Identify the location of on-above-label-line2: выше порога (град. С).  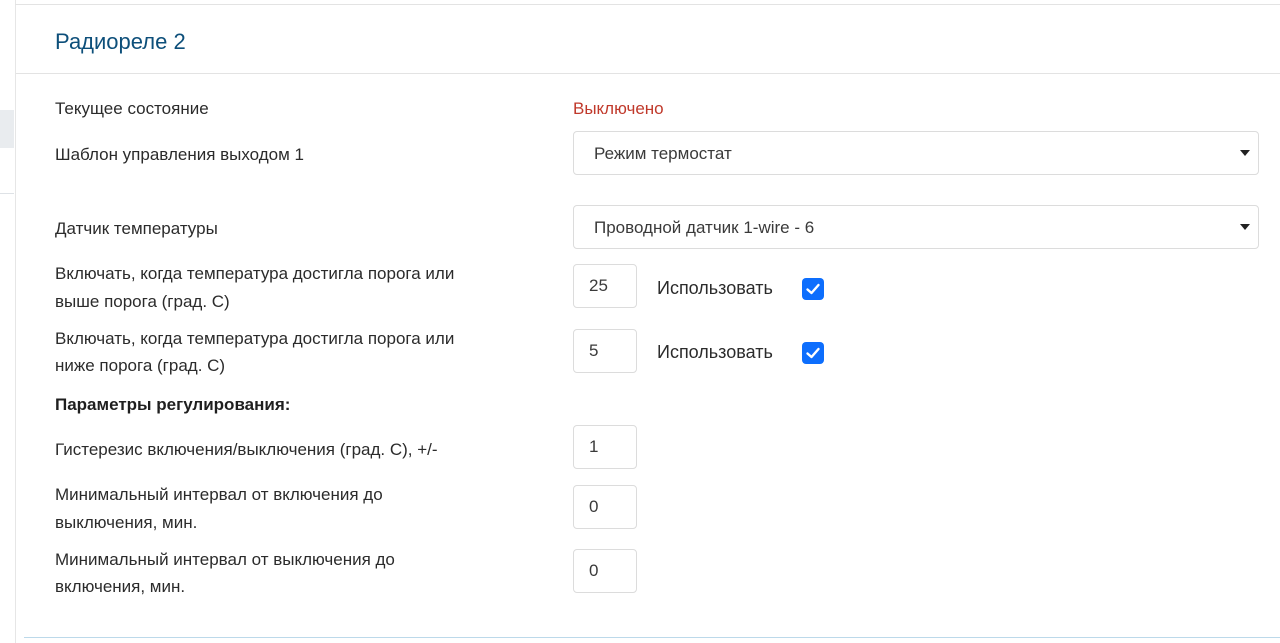
(142, 301).